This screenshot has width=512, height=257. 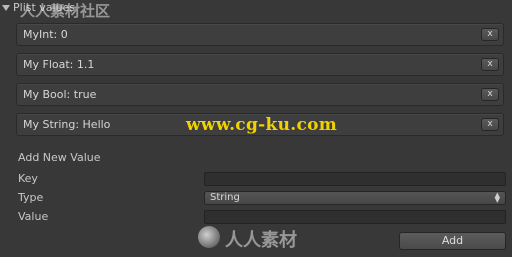 I want to click on add-button: Add, so click(x=452, y=241).